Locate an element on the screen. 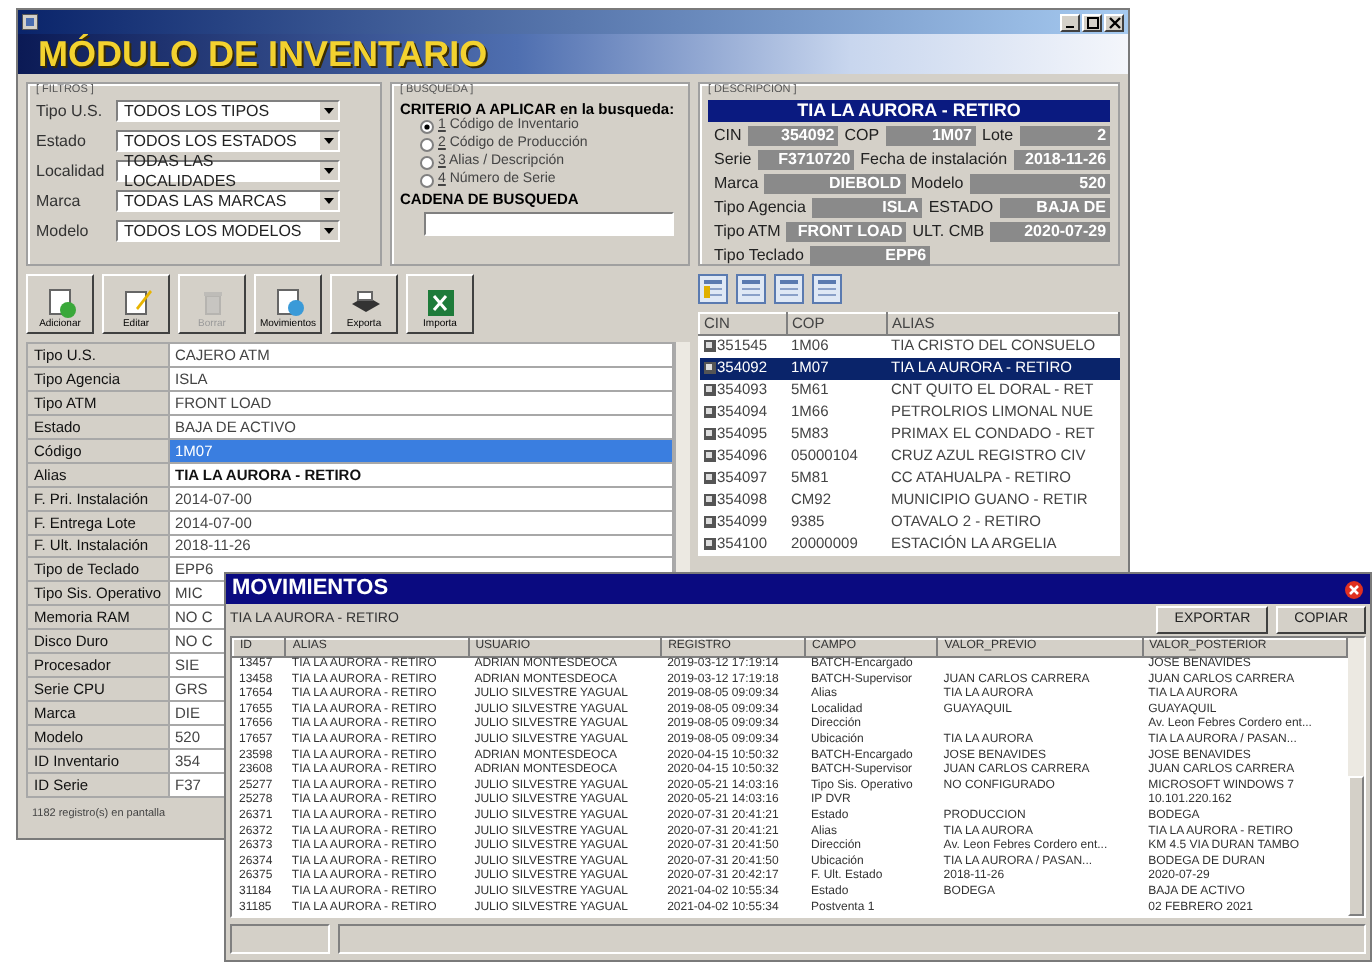  field-label: Fecha de instalación is located at coordinates (934, 160).